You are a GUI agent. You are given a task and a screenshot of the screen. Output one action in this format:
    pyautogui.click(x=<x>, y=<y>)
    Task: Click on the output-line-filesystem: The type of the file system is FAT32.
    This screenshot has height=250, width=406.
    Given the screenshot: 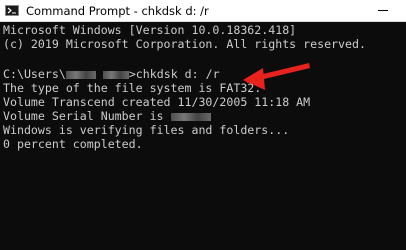 What is the action you would take?
    pyautogui.click(x=132, y=88)
    